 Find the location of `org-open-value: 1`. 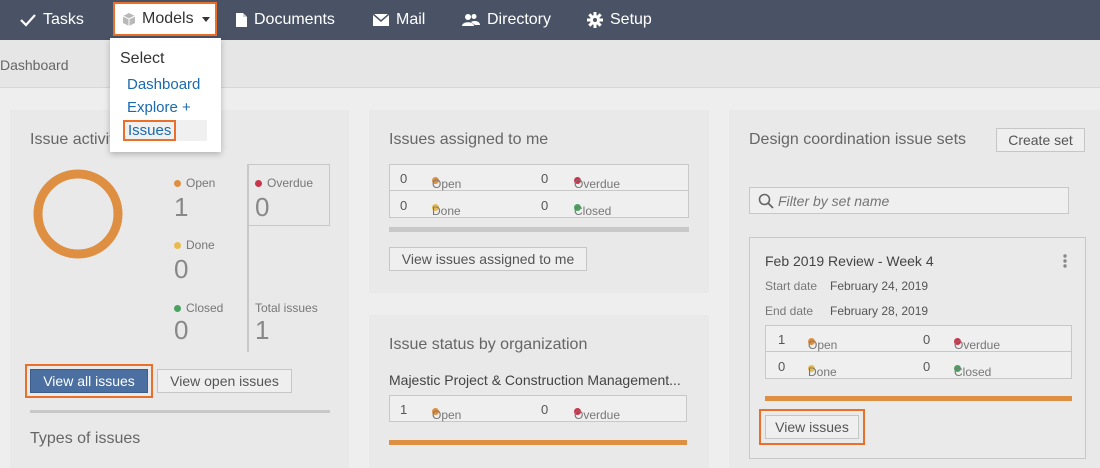

org-open-value: 1 is located at coordinates (404, 409).